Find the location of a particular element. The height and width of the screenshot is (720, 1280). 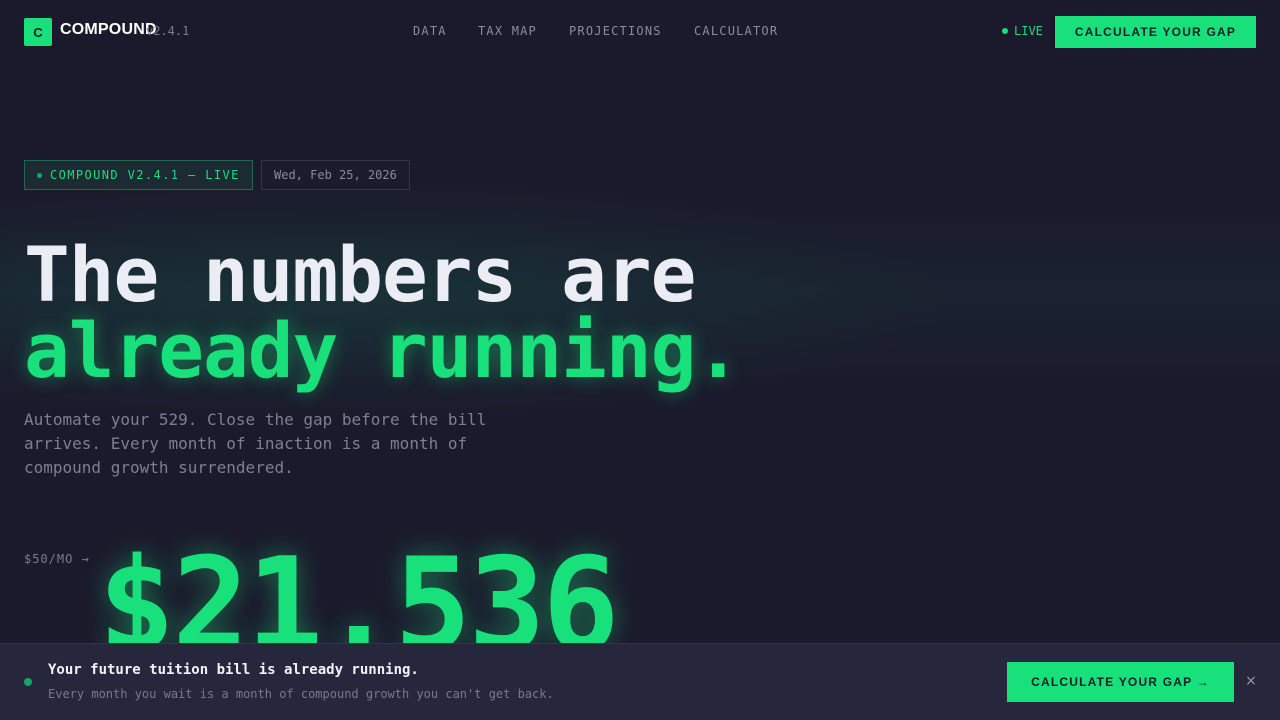

live-status: LIVE is located at coordinates (1022, 31).